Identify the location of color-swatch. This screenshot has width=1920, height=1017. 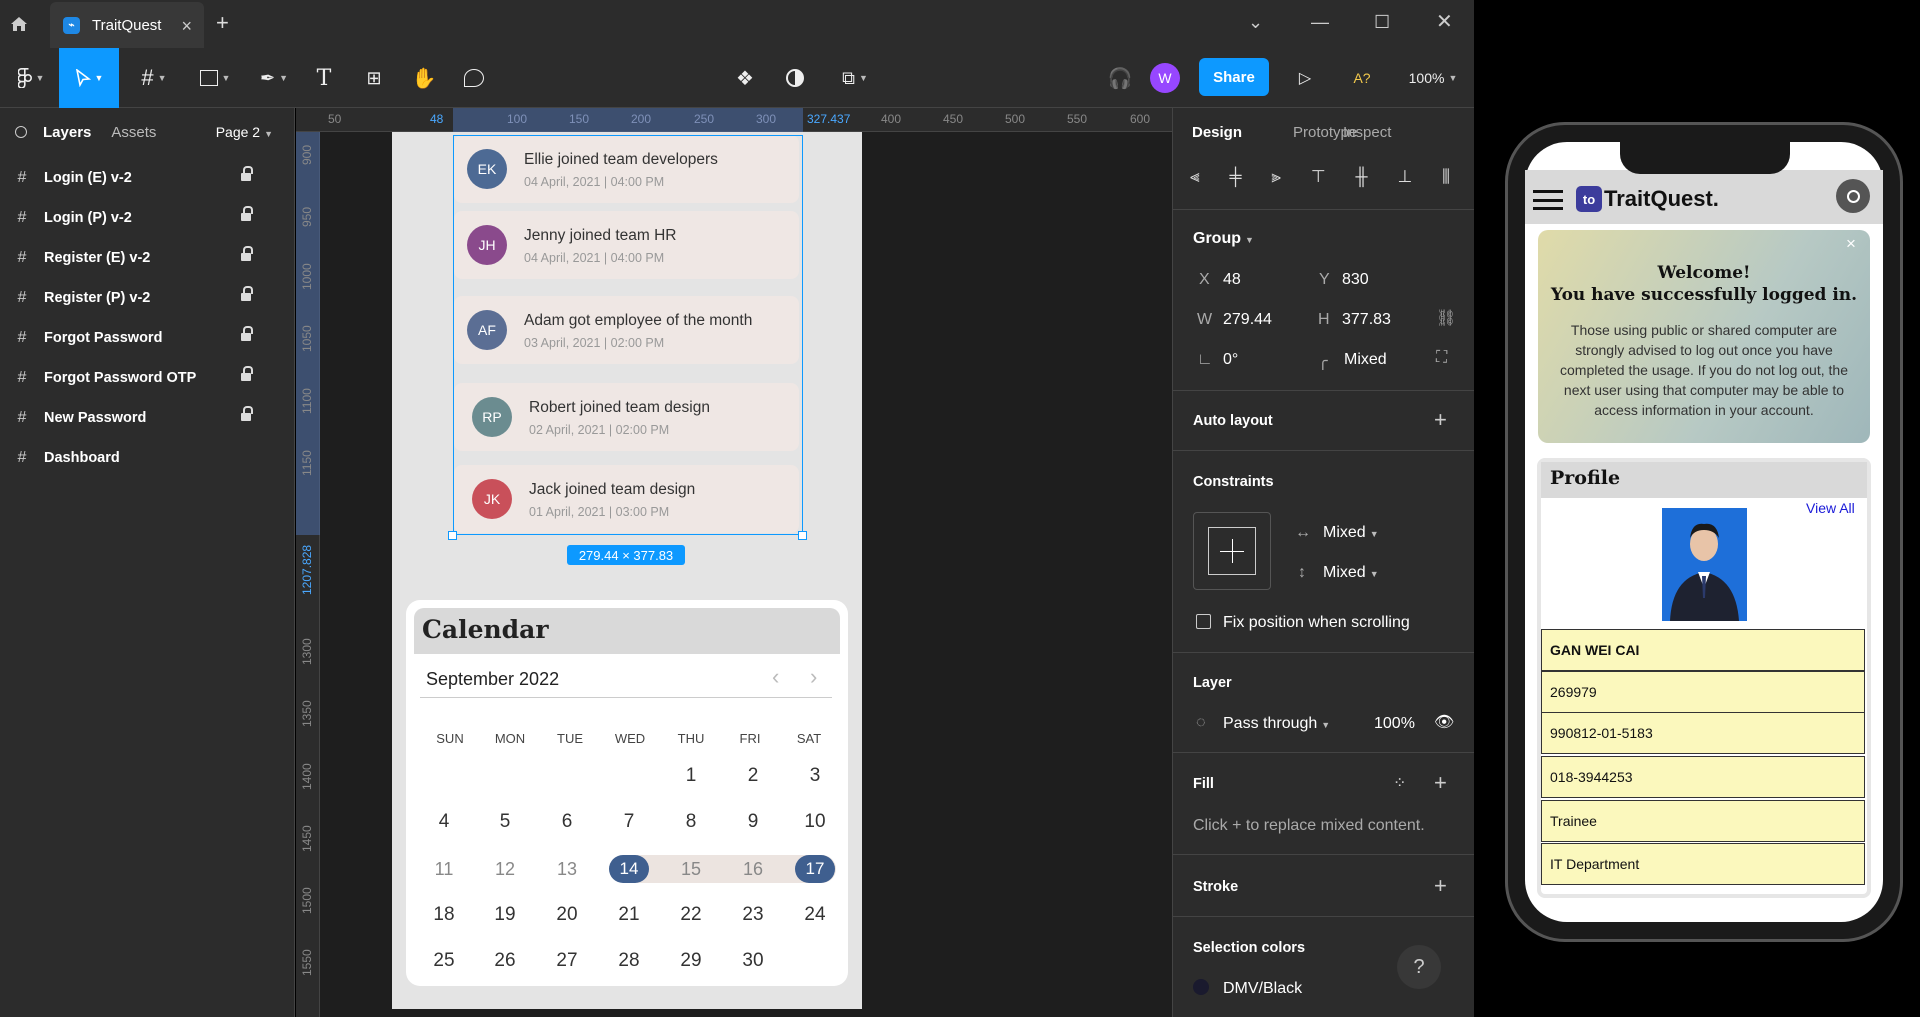
(1201, 987).